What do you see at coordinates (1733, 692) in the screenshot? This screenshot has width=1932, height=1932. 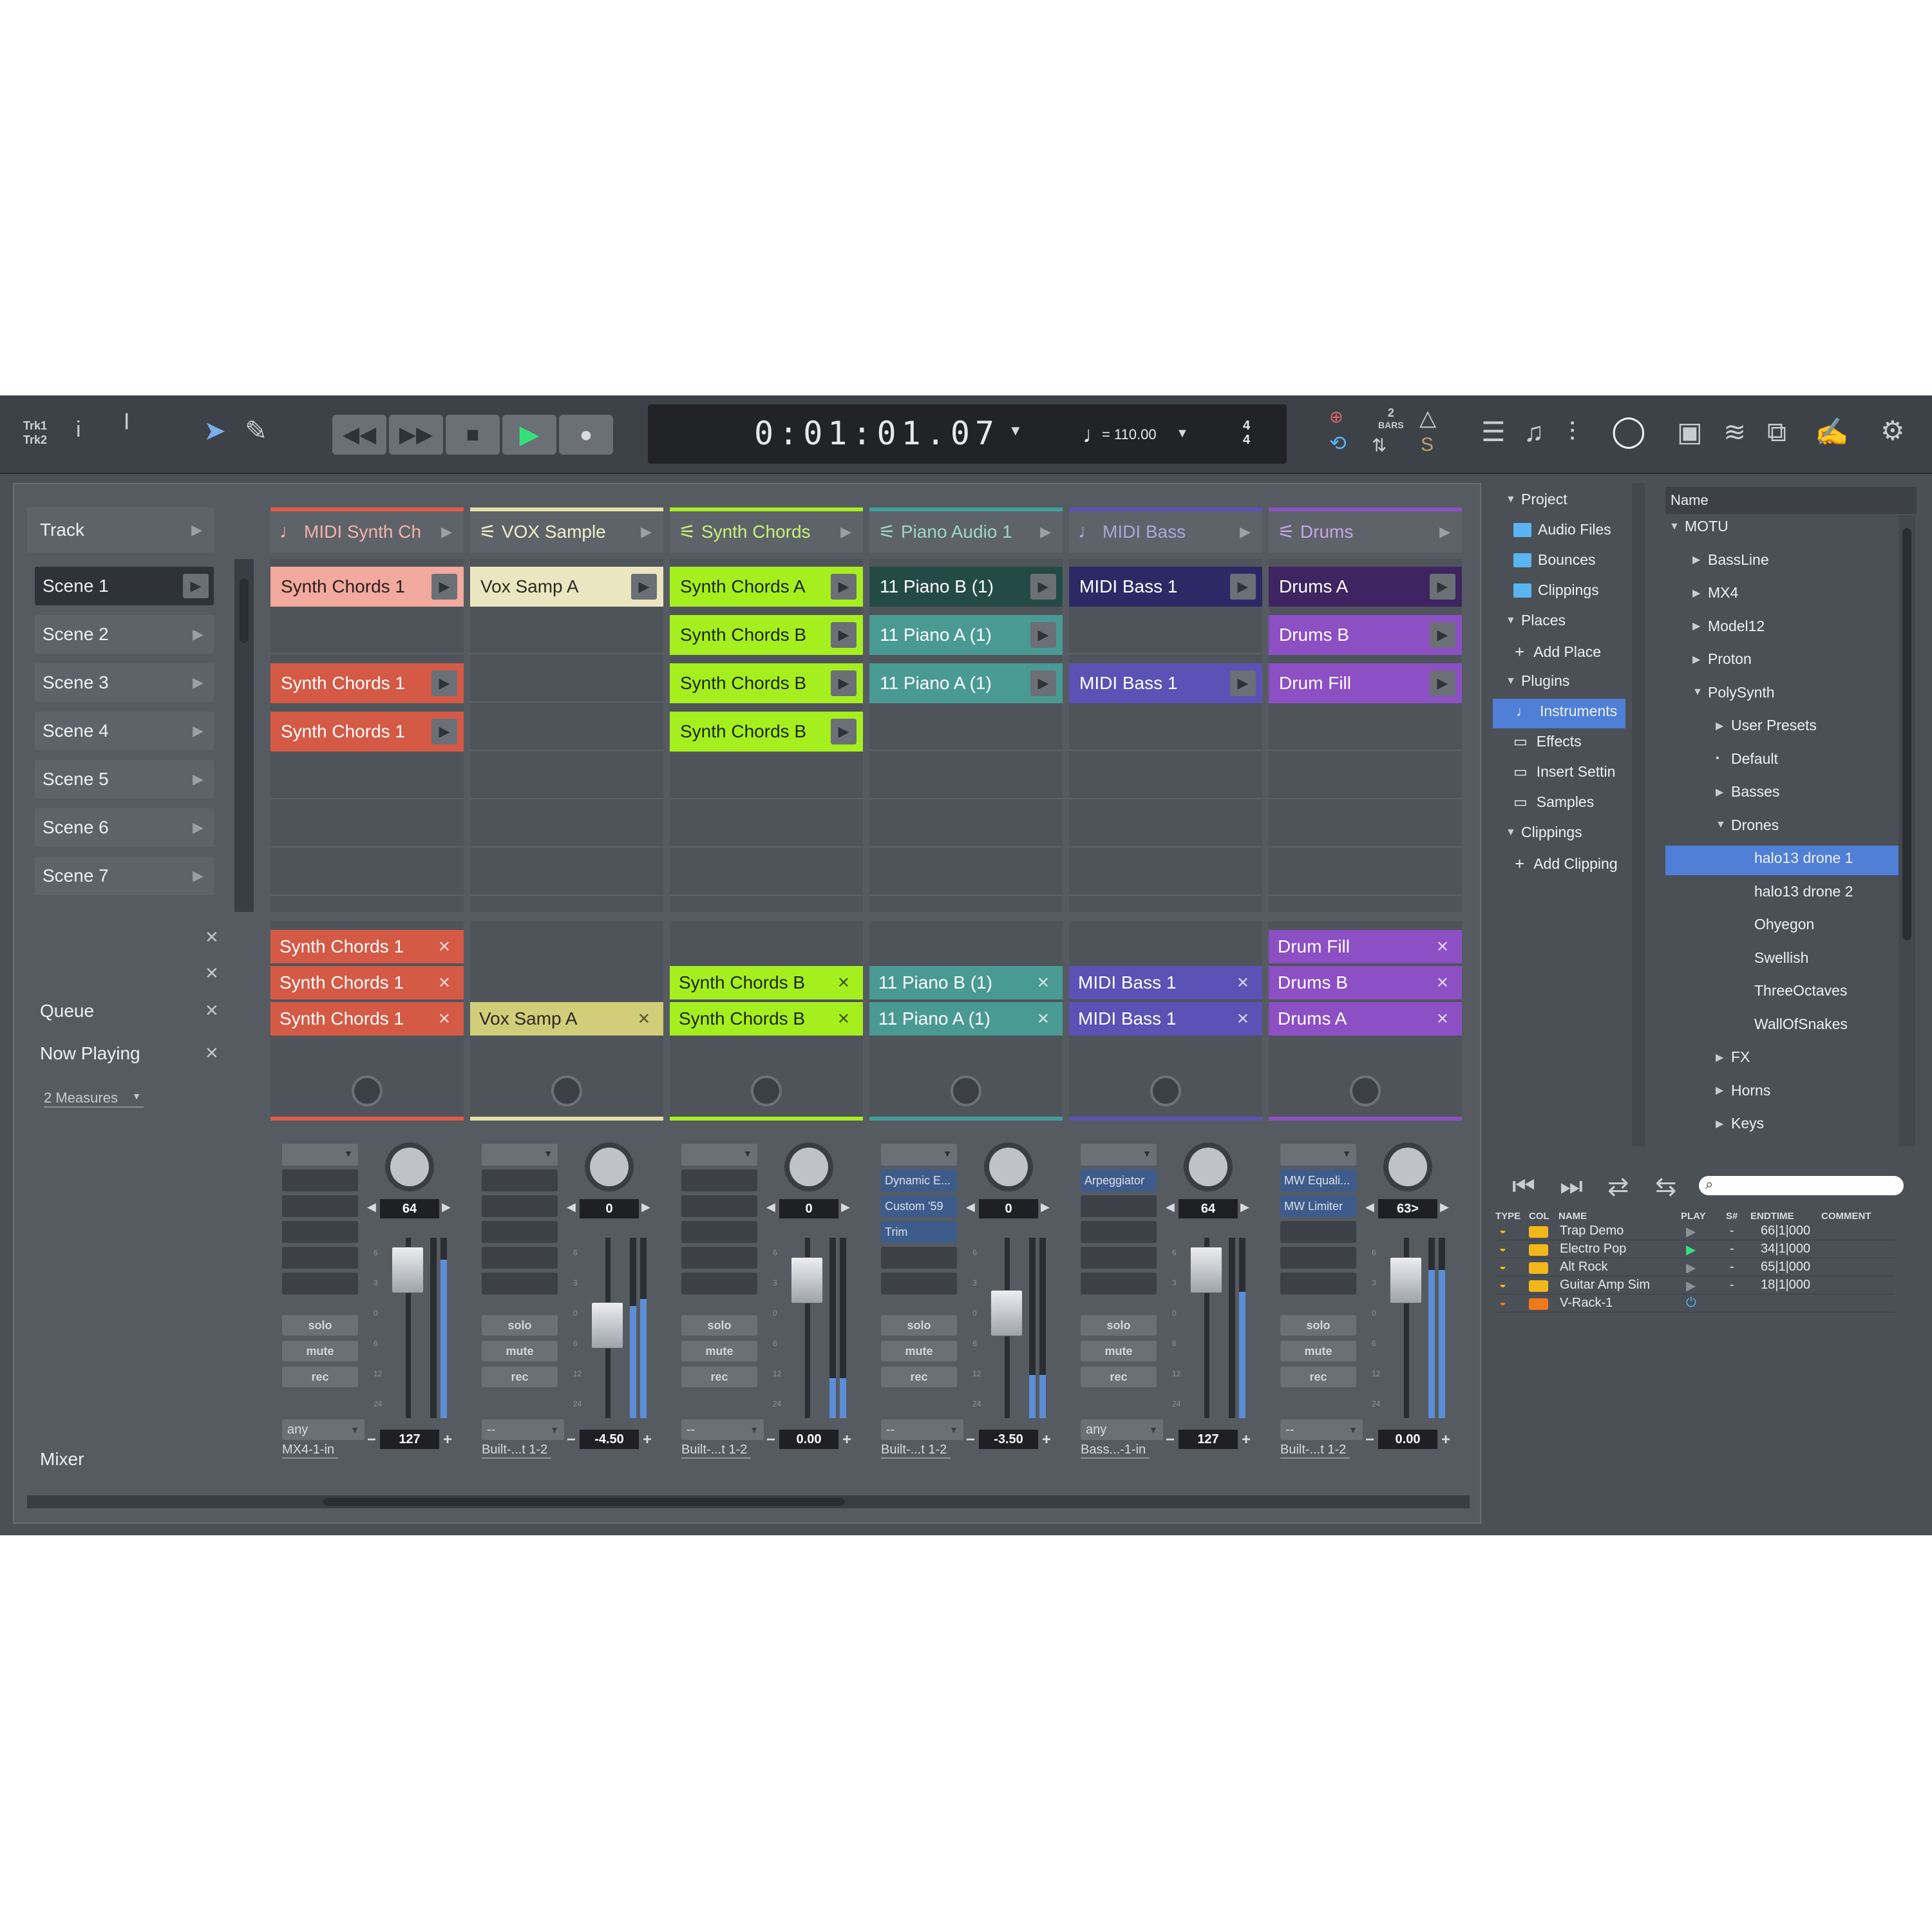 I see `preset-tree-item: ▼ PolySynth` at bounding box center [1733, 692].